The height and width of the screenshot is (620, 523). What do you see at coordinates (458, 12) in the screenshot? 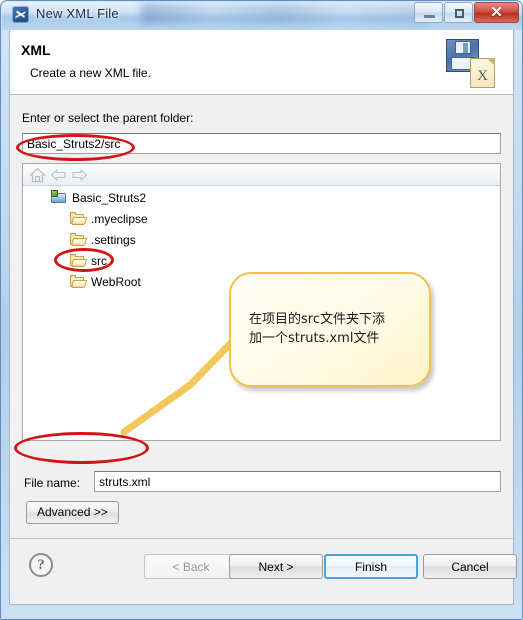
I see `maximize-button` at bounding box center [458, 12].